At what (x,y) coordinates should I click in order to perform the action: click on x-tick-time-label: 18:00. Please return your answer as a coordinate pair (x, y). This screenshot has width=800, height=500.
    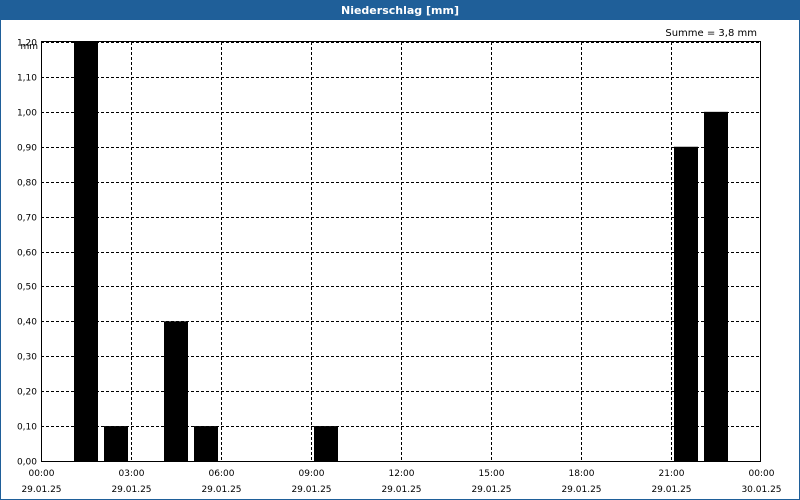
    Looking at the image, I should click on (582, 474).